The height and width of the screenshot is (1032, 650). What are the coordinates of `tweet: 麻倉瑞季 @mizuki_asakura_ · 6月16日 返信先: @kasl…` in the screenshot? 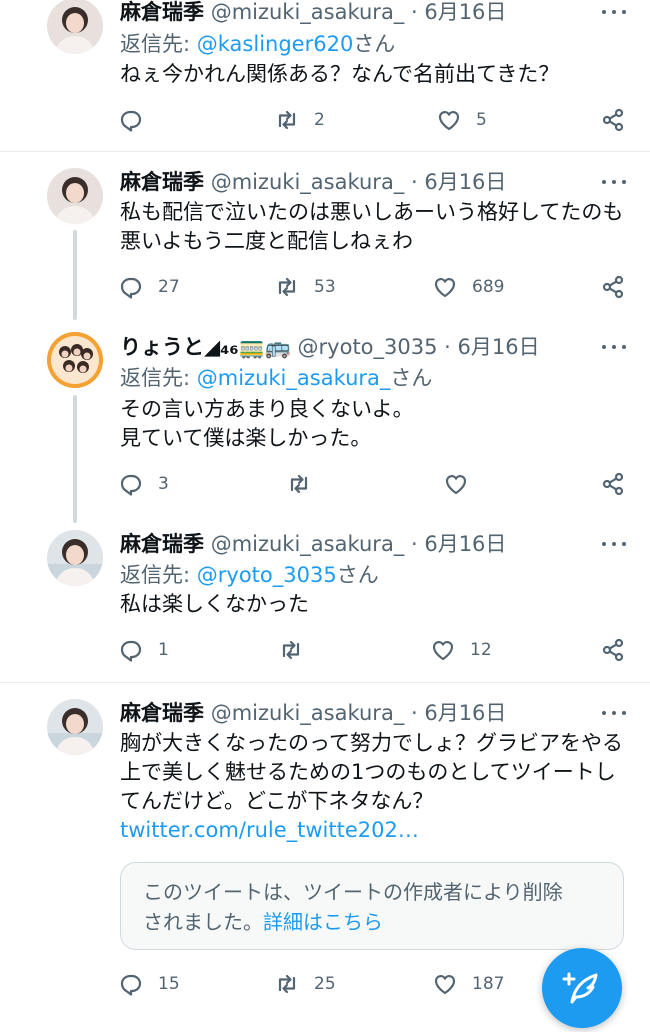 It's located at (325, 75).